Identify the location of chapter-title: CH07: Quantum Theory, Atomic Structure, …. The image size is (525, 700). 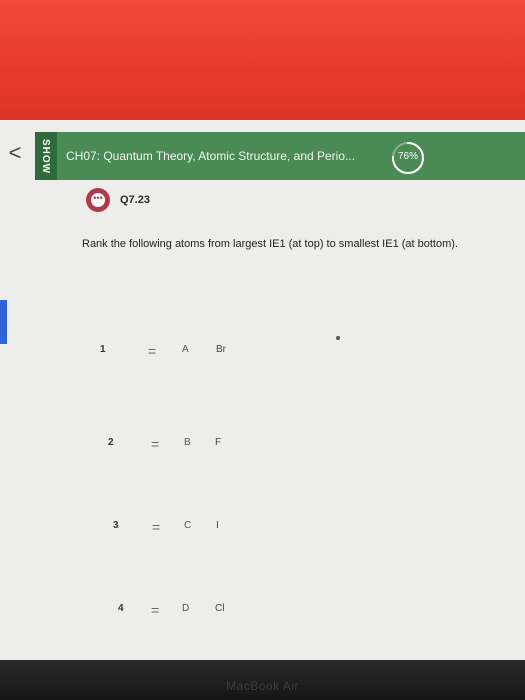
(211, 156).